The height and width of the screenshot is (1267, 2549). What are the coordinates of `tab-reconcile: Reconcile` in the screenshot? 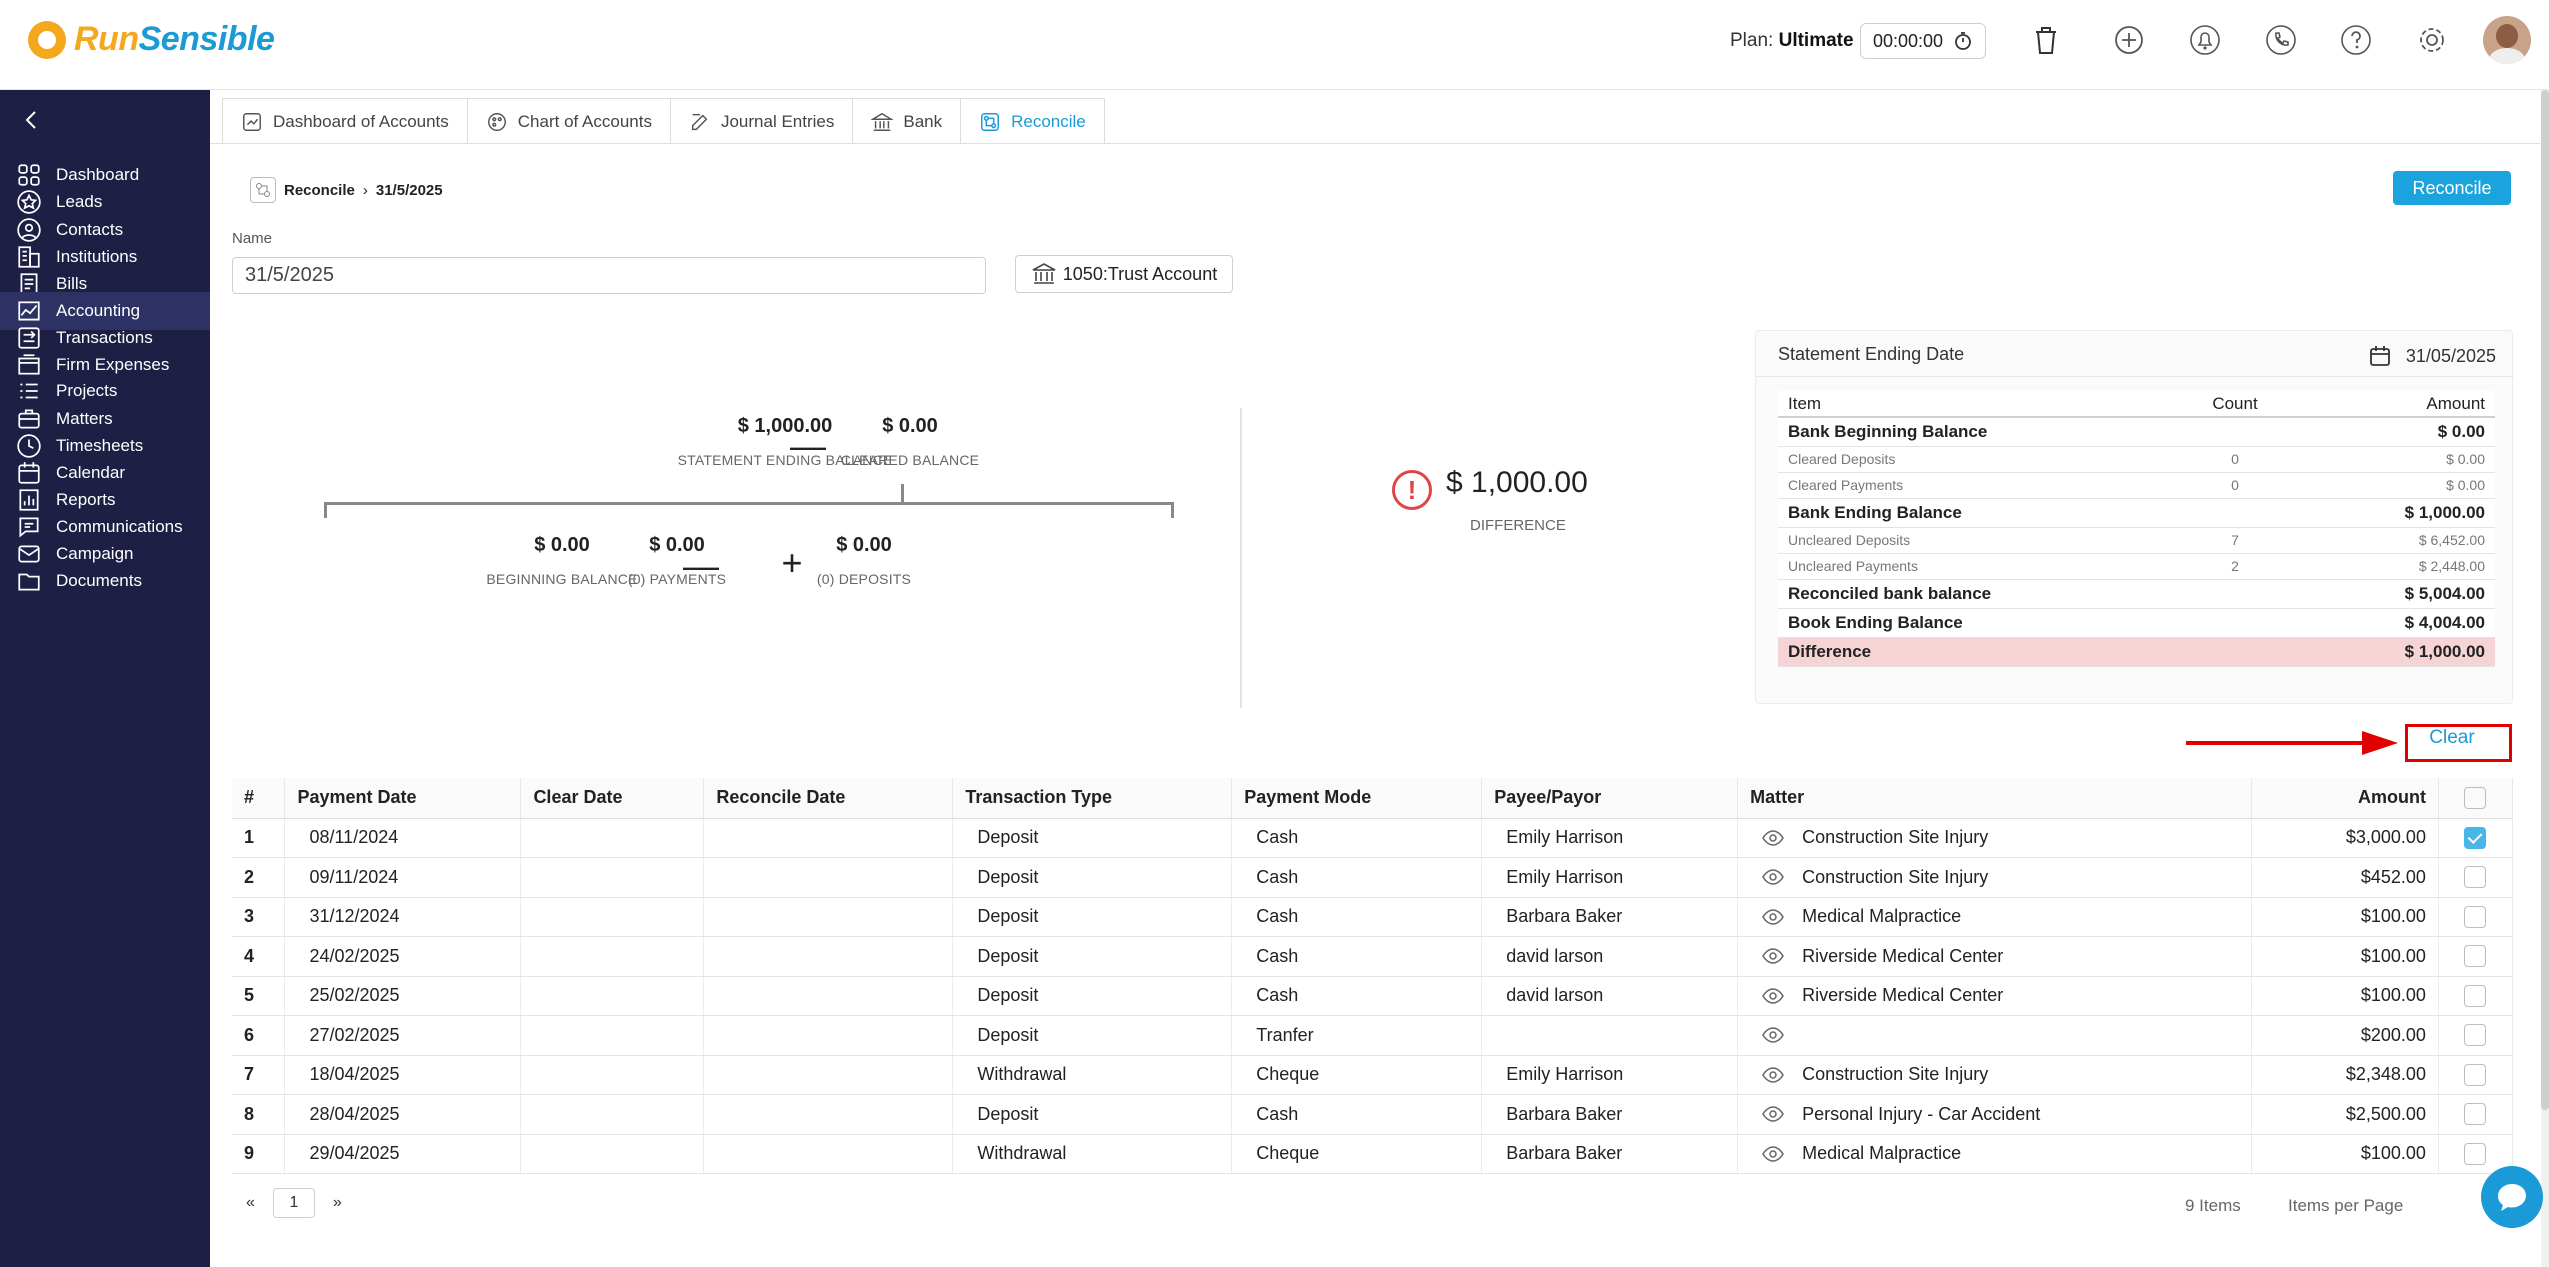 It's located at (1032, 121).